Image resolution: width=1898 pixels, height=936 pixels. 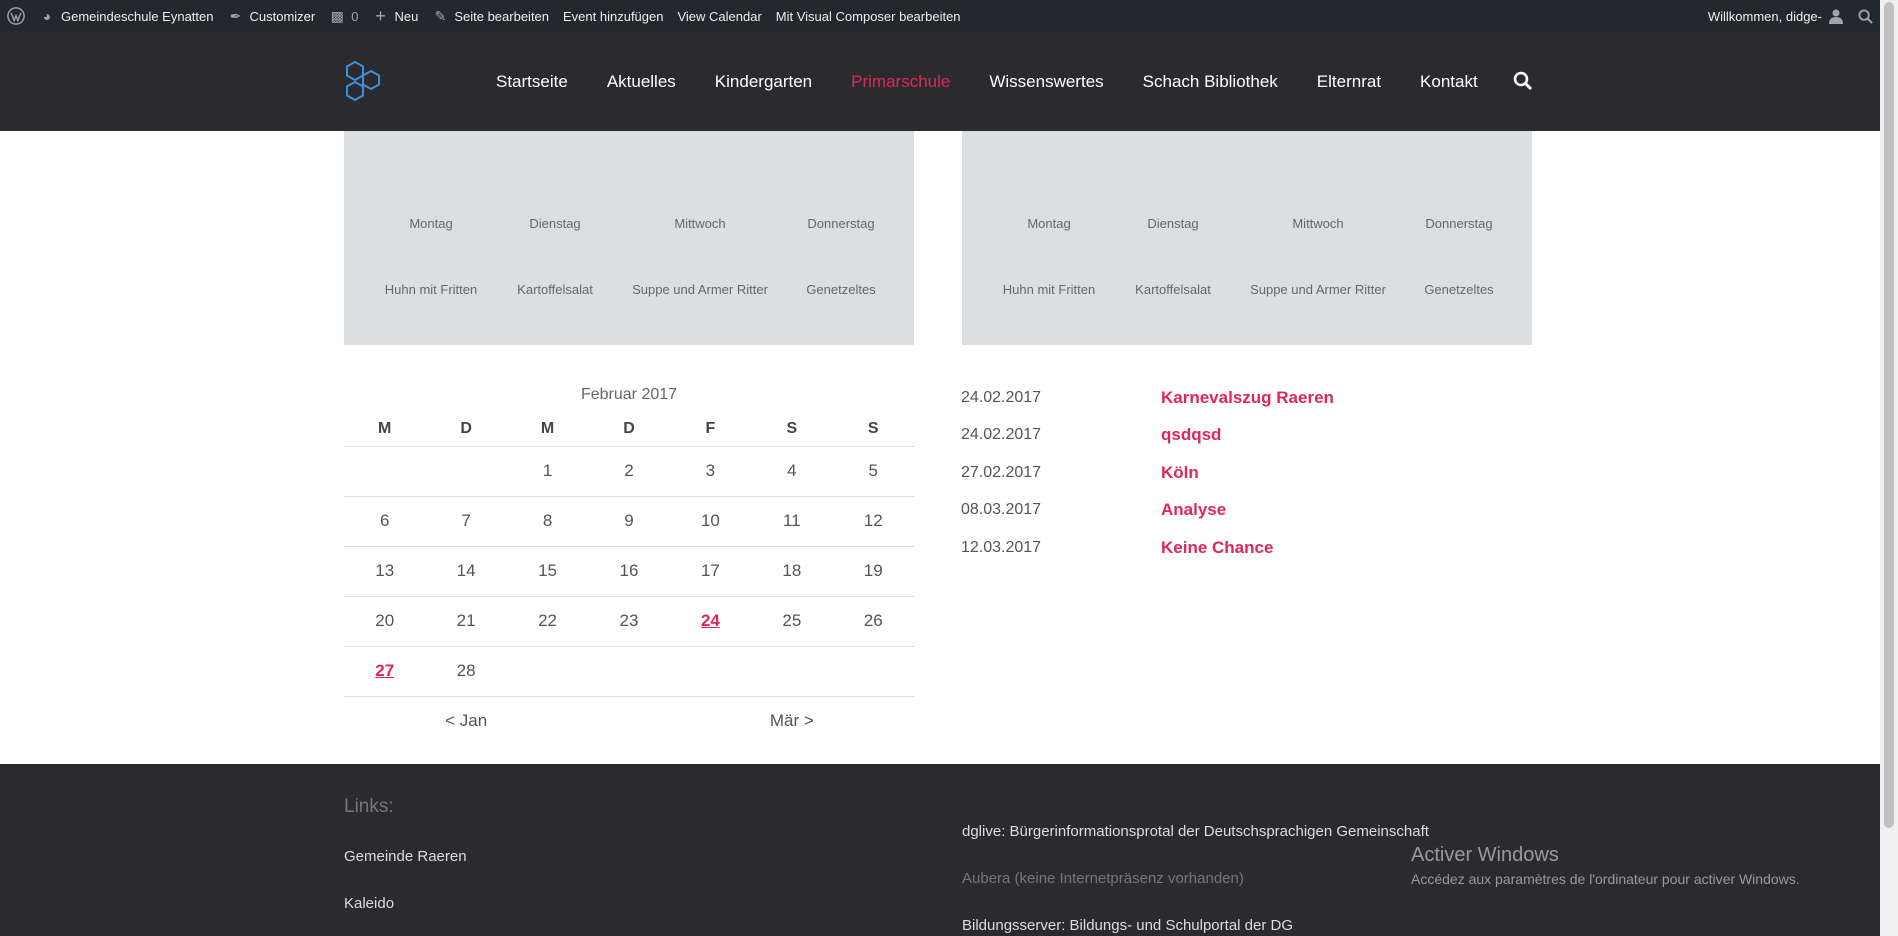 What do you see at coordinates (1449, 82) in the screenshot?
I see `nav-item-kontakt: Kontakt` at bounding box center [1449, 82].